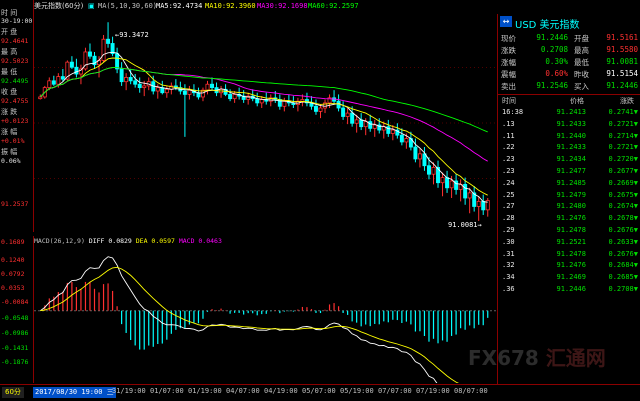 This screenshot has height=401, width=640. Describe the element at coordinates (13, 288) in the screenshot. I see `macd-axis-tick: 0.0353` at that location.